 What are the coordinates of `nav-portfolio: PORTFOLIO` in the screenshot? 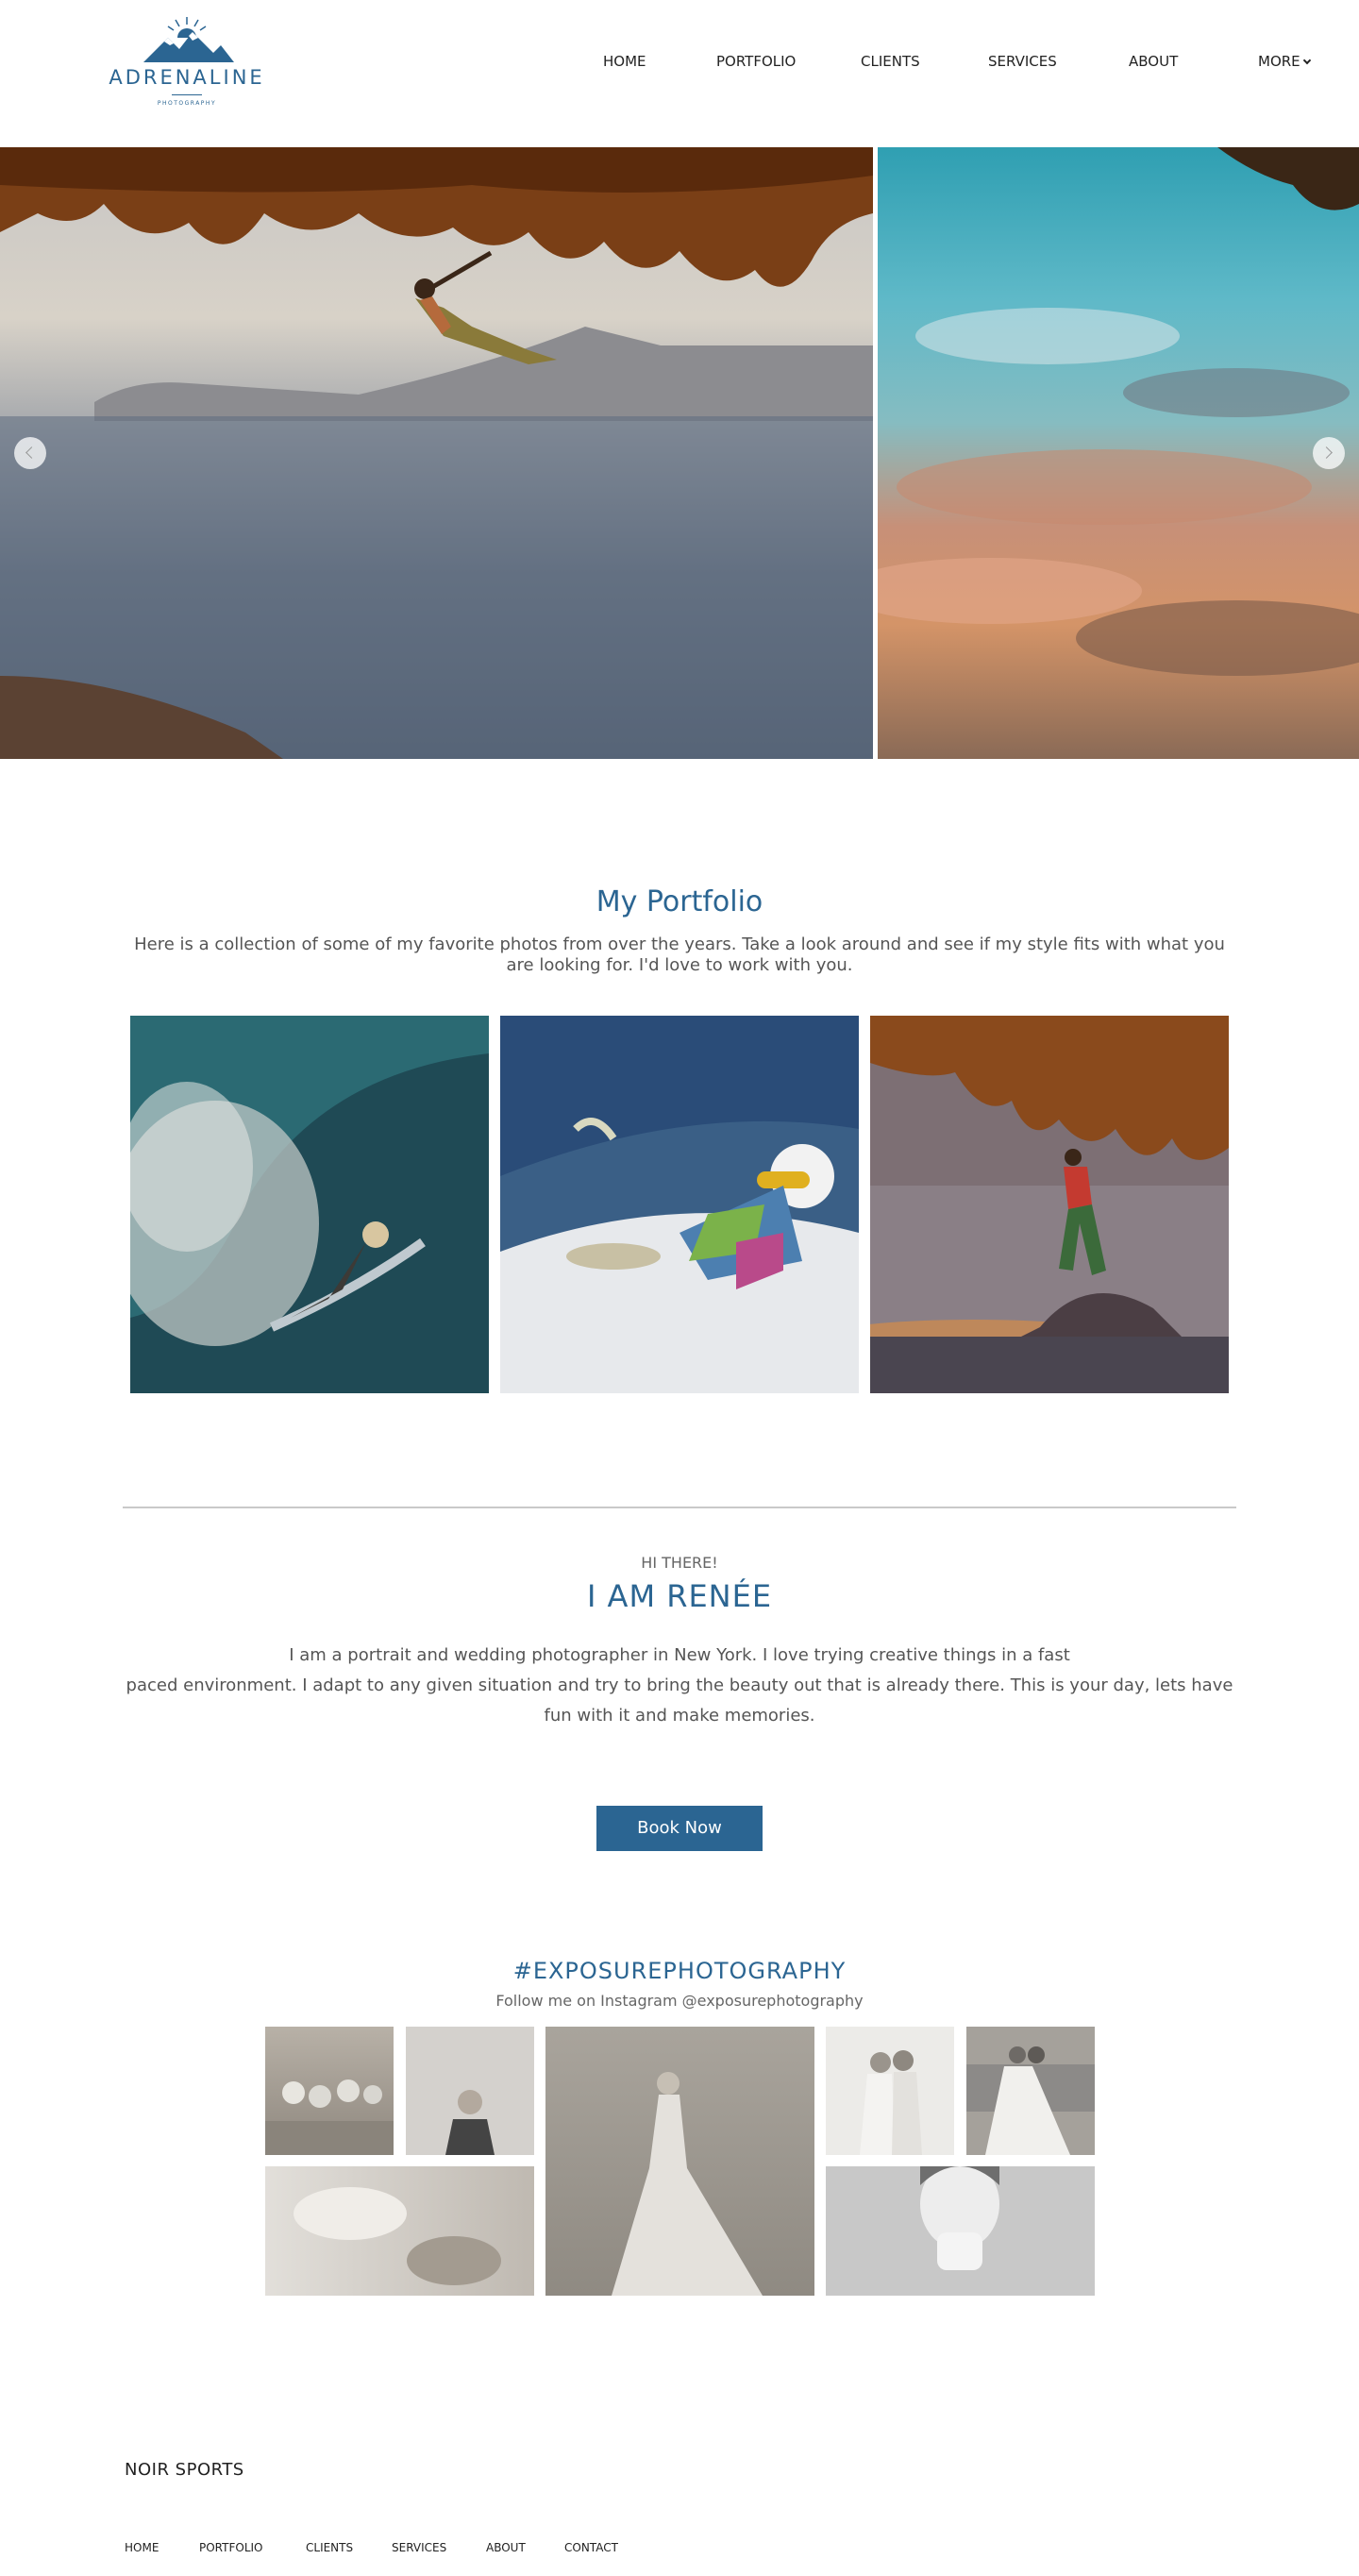 It's located at (756, 62).